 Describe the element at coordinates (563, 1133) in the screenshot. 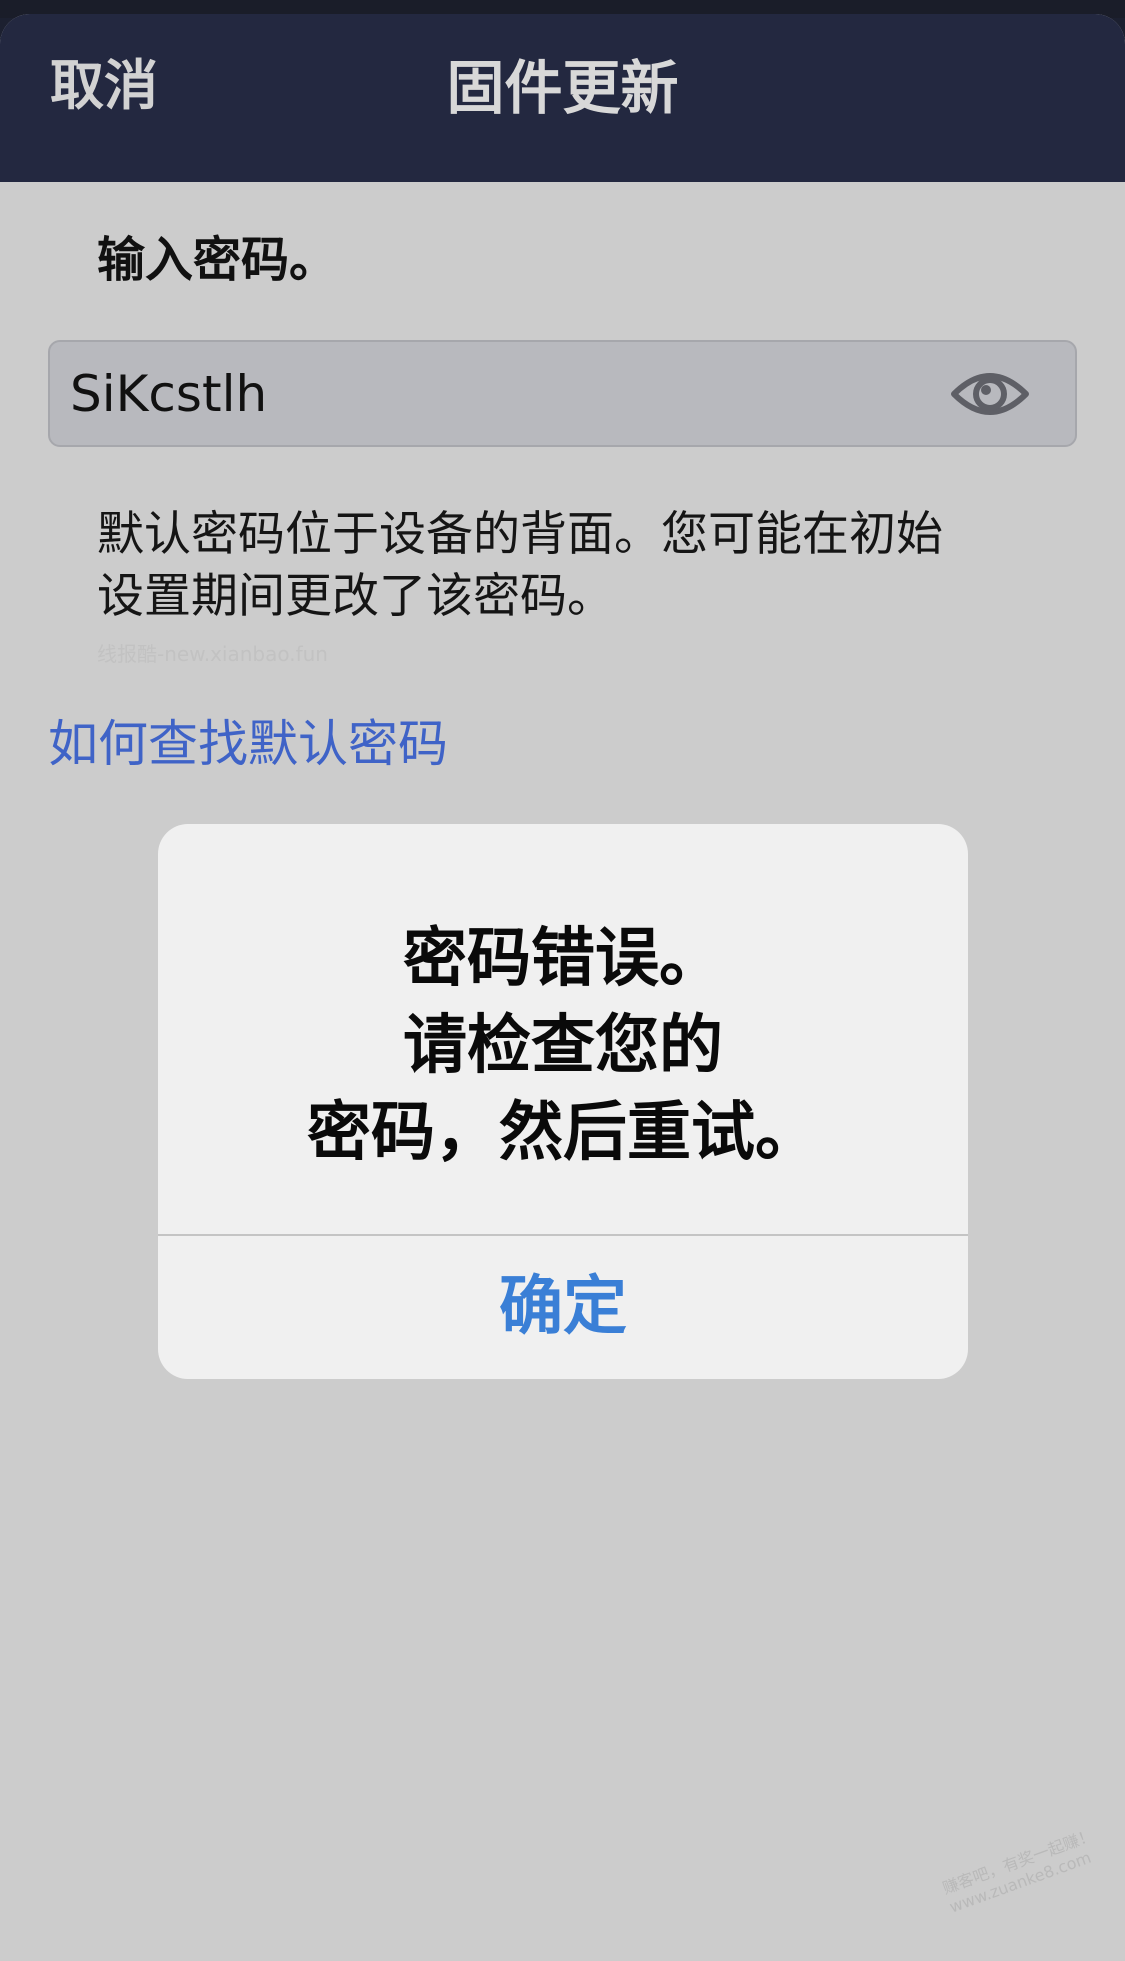

I see `alert-message-line-3: 密码，然后重试。` at that location.